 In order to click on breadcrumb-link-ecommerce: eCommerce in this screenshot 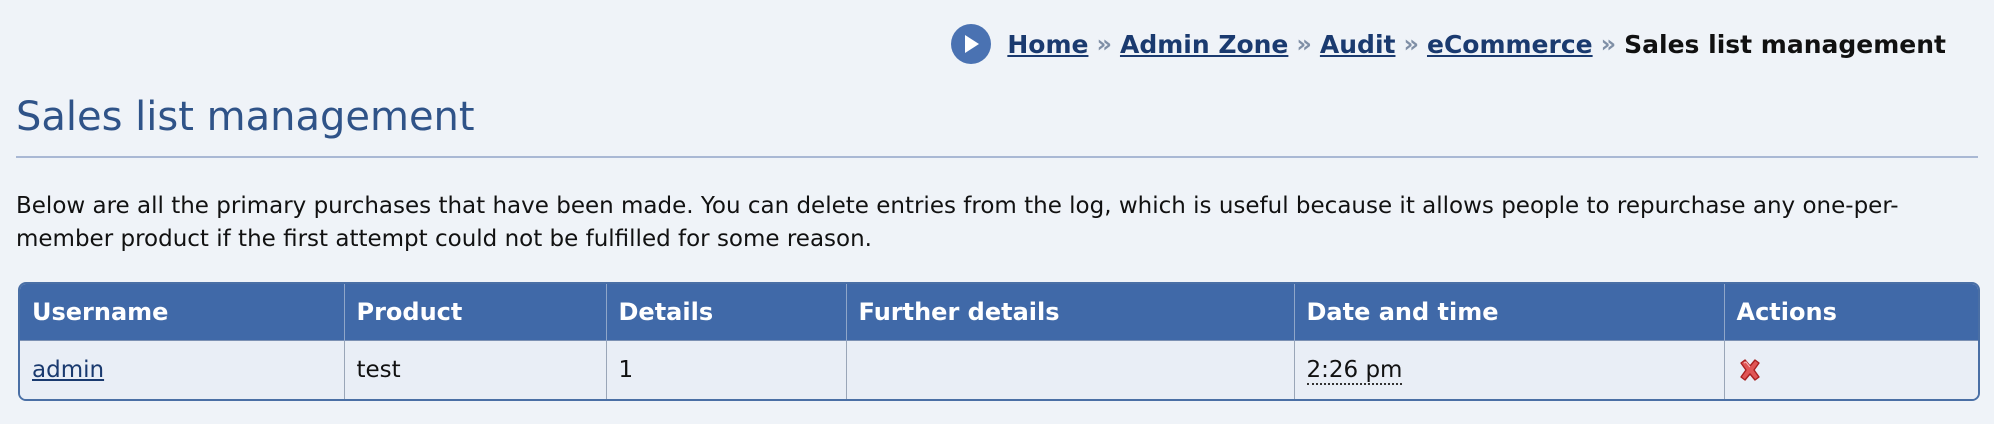, I will do `click(1510, 44)`.